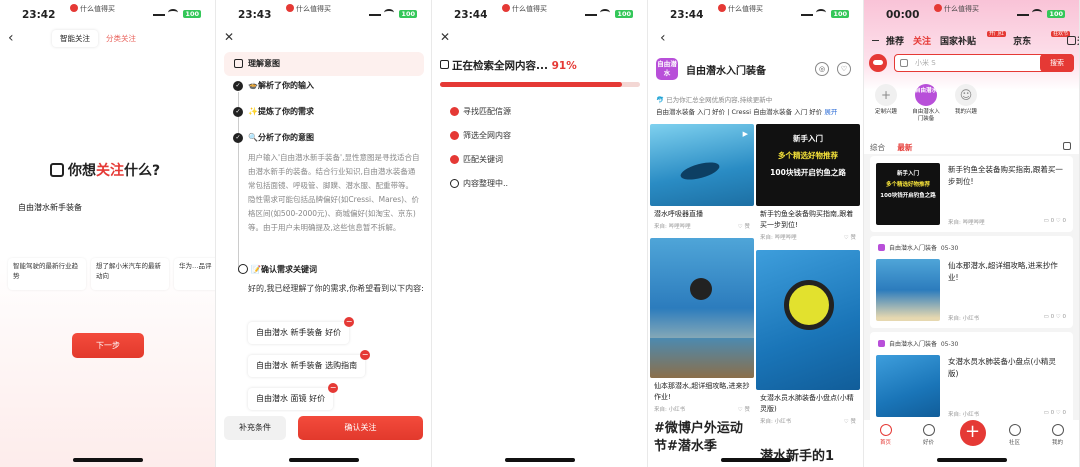  Describe the element at coordinates (971, 14) in the screenshot. I see `status-bar: 00:00 什么值得买 100` at that location.